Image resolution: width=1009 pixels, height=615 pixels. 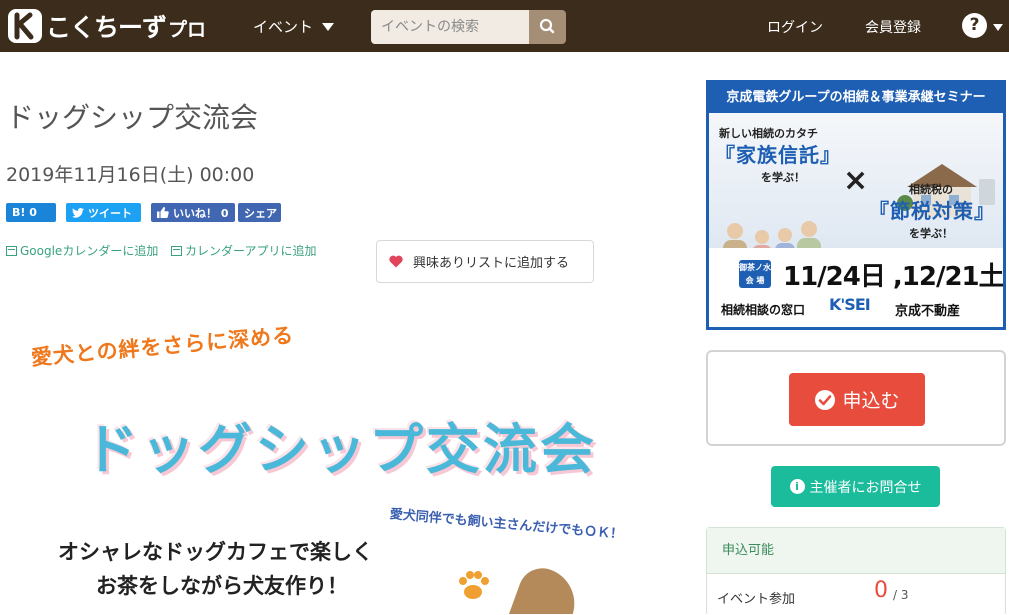 What do you see at coordinates (251, 251) in the screenshot?
I see `calendar-app-label: カレンダーアプリに追加` at bounding box center [251, 251].